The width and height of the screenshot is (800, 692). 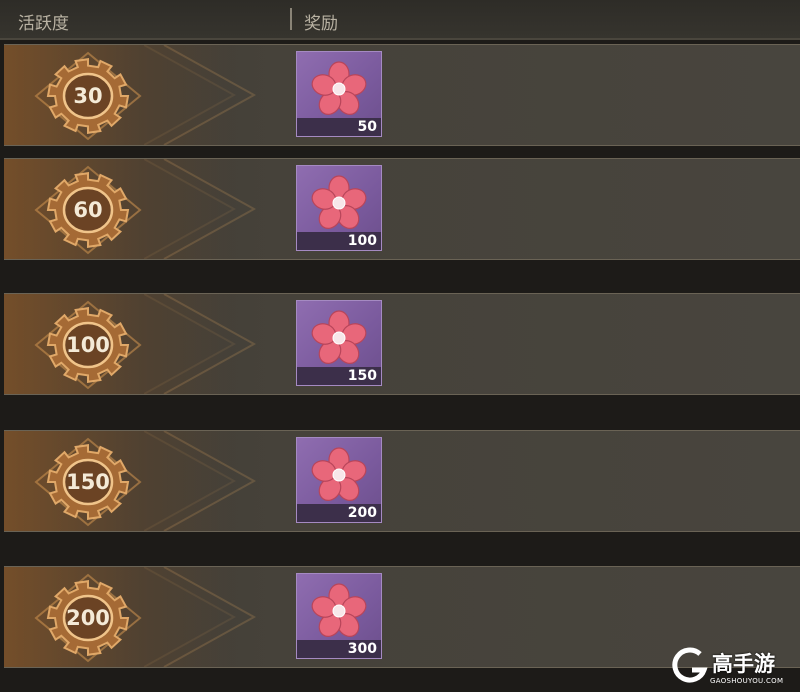 What do you see at coordinates (362, 513) in the screenshot?
I see `reward-quantity: 200` at bounding box center [362, 513].